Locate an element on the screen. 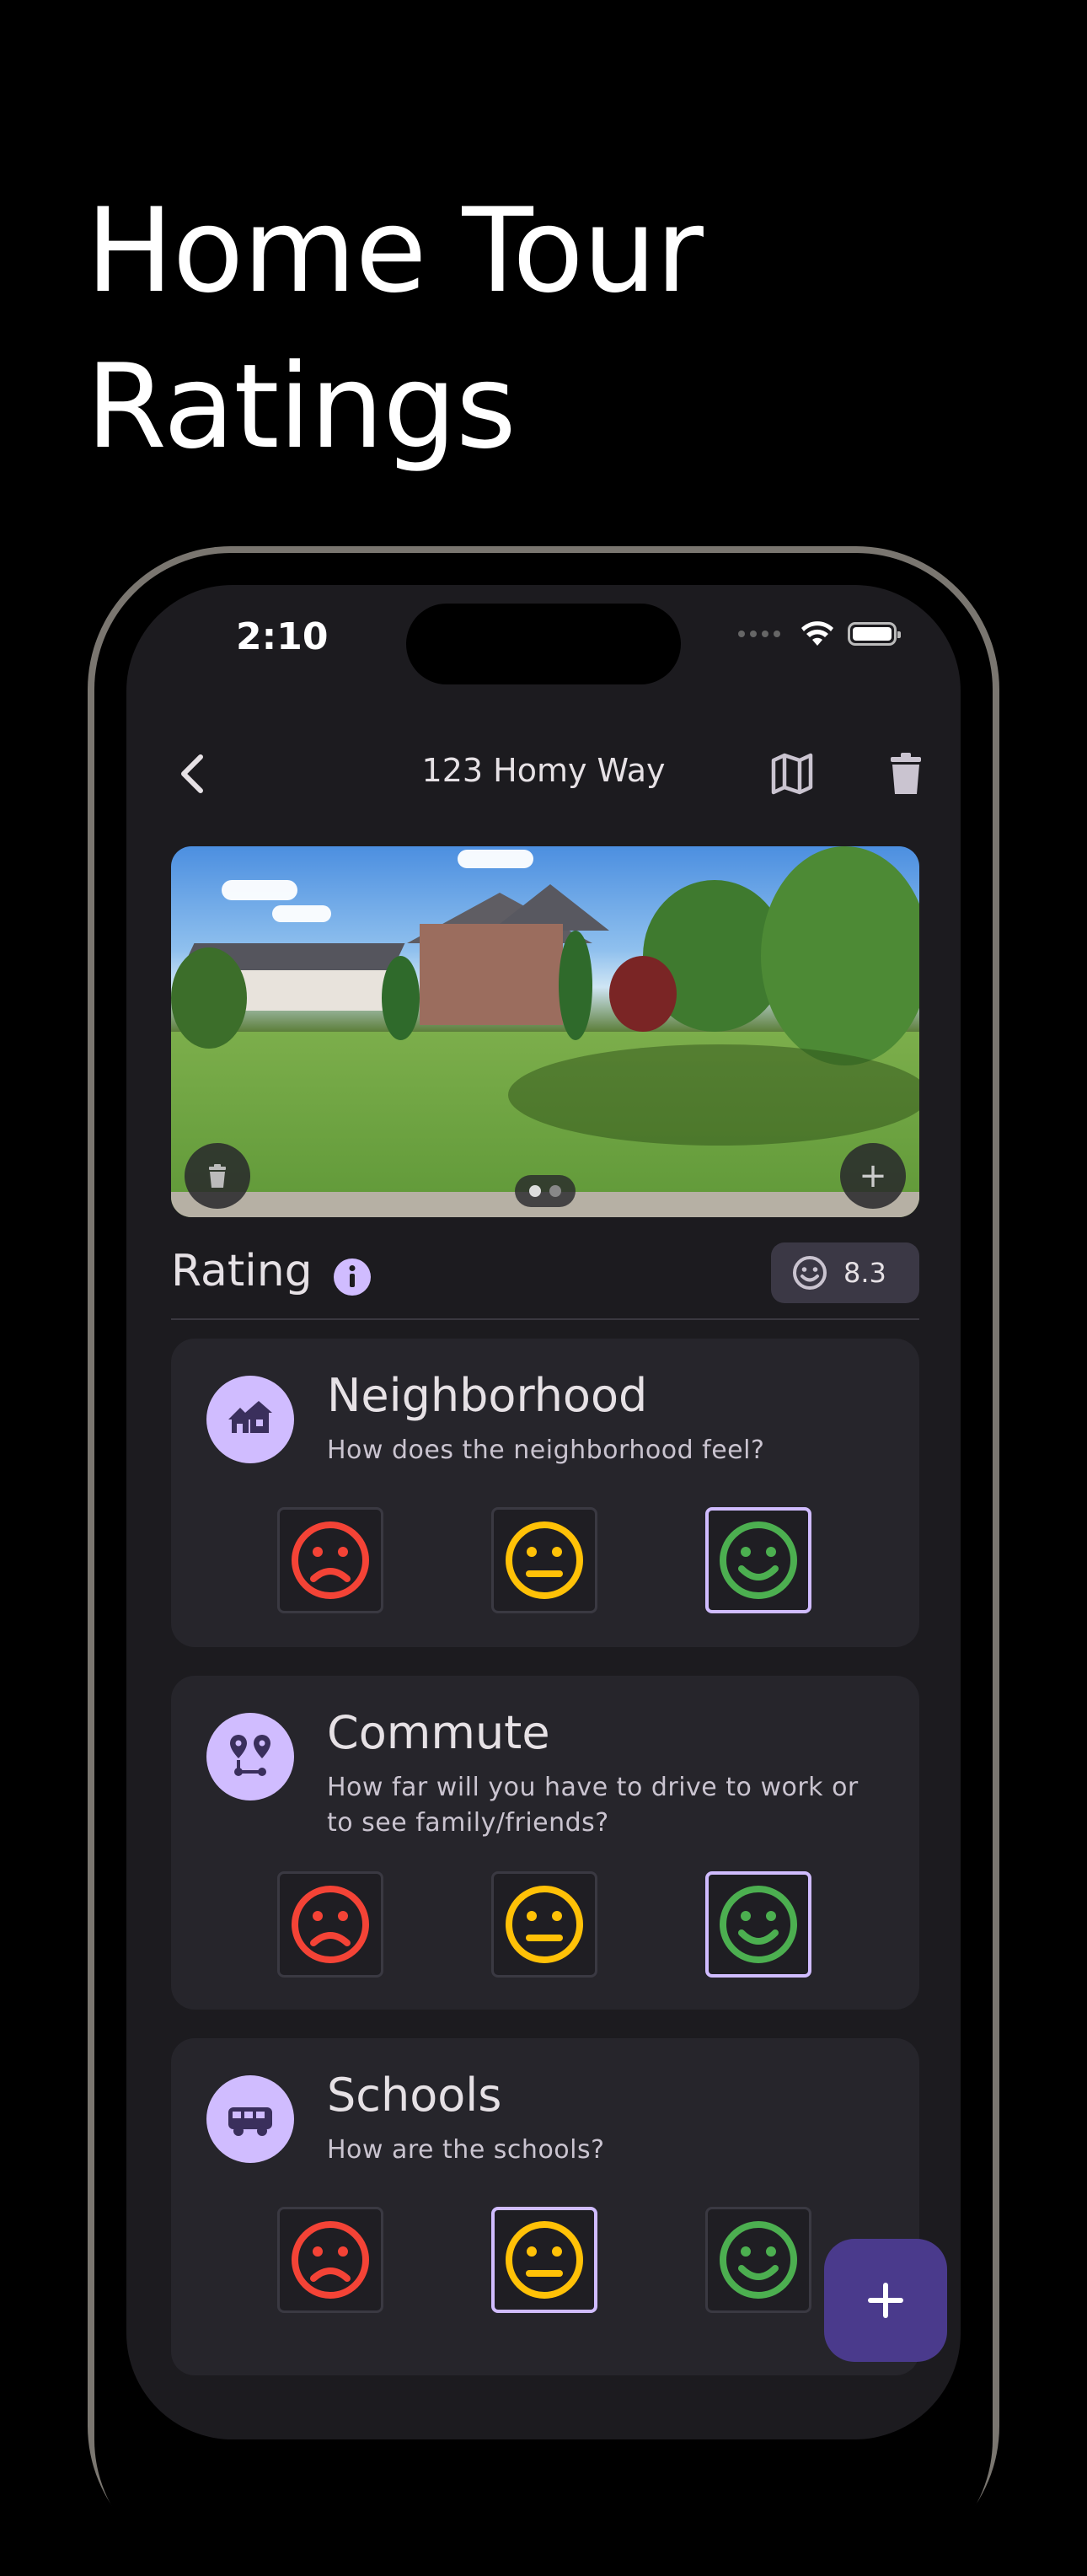 This screenshot has width=1087, height=2576. hero-title: Home Tour Ratings is located at coordinates (549, 329).